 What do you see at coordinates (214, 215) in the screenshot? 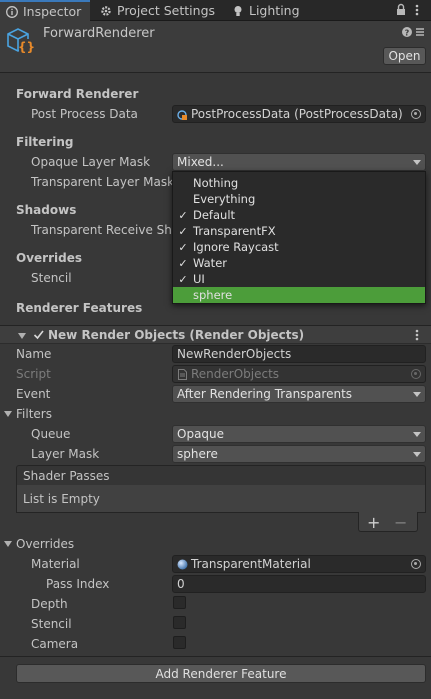
I see `layer-option-label: Default` at bounding box center [214, 215].